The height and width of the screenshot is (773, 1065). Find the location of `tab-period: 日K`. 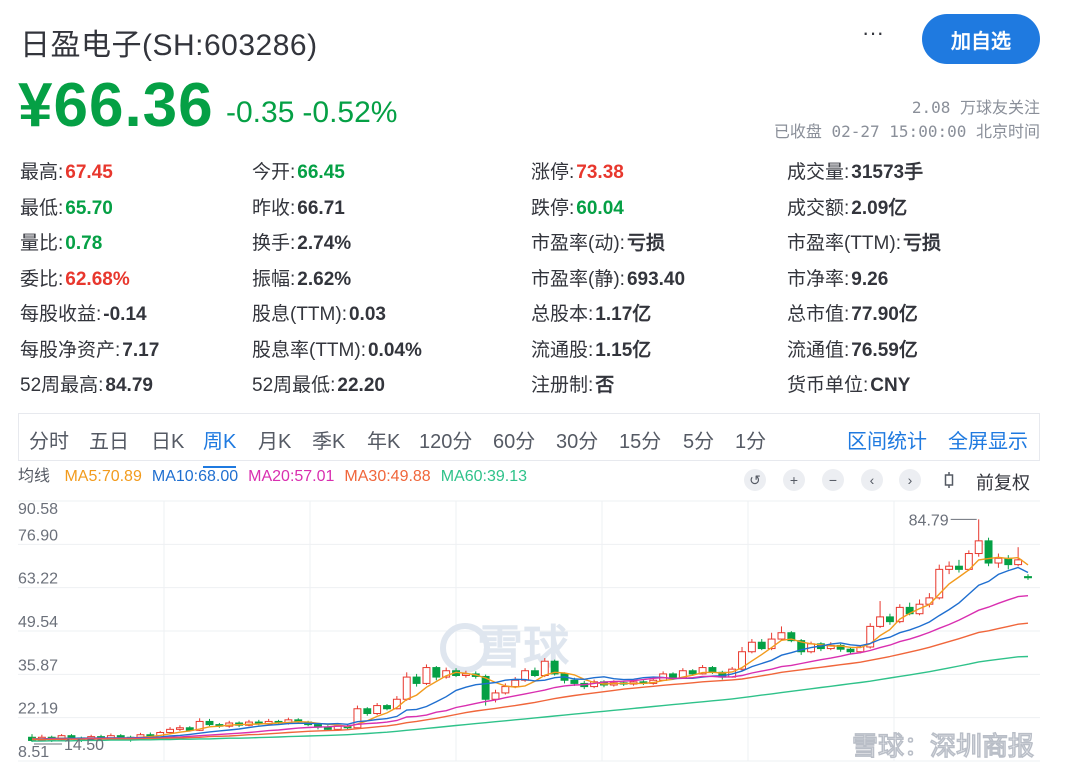

tab-period: 日K is located at coordinates (167, 439).